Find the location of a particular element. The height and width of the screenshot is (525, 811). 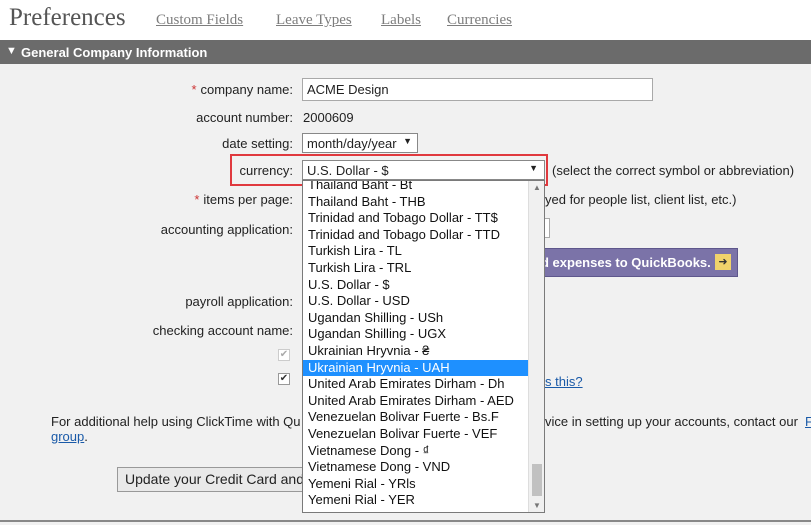

checking-account-name-label: checking account name: is located at coordinates (222, 330).